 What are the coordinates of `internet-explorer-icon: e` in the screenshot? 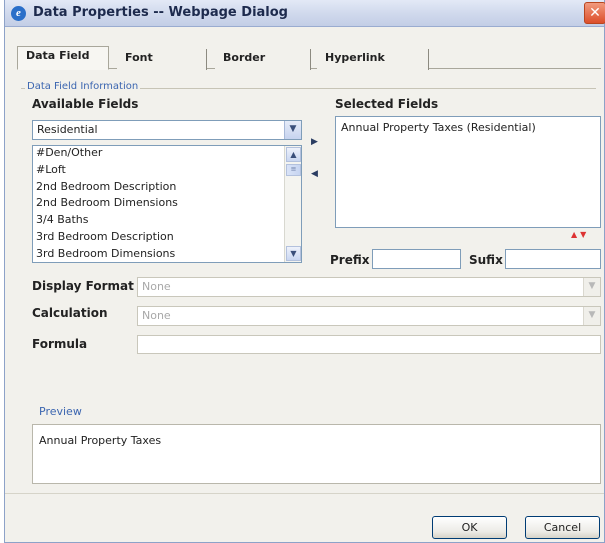 It's located at (18, 13).